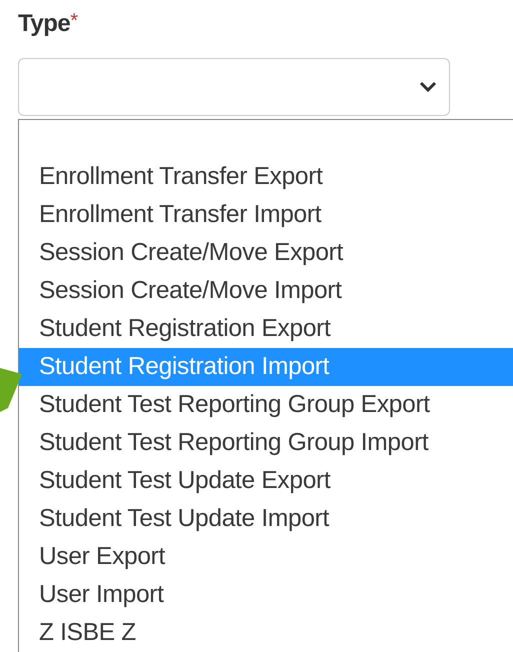 This screenshot has width=513, height=652. Describe the element at coordinates (266, 557) in the screenshot. I see `dropdown-option: User Export` at that location.